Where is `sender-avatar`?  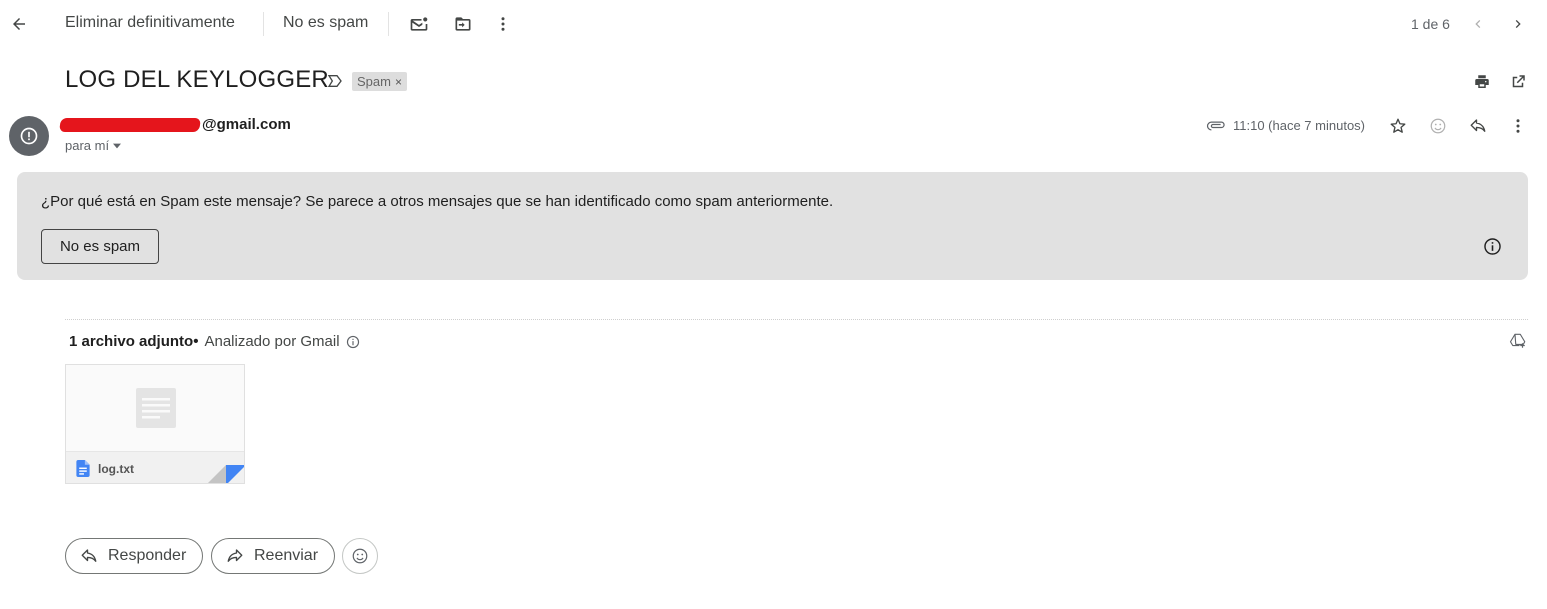
sender-avatar is located at coordinates (29, 136).